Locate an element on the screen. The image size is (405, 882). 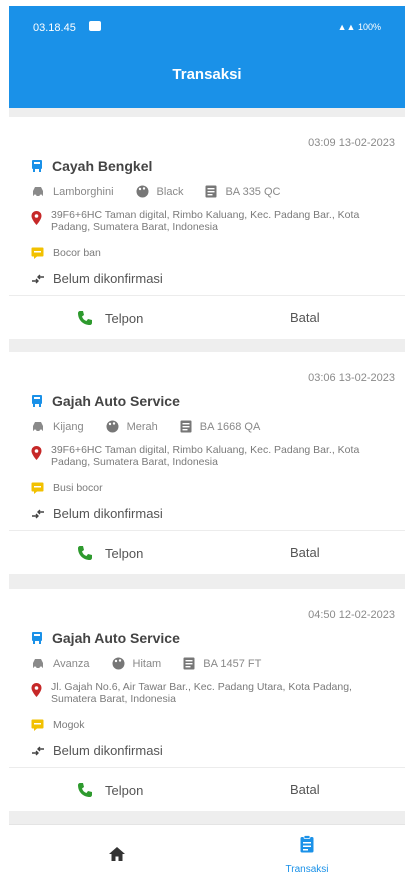
shop-name: Cayah Bengkel is located at coordinates (102, 166).